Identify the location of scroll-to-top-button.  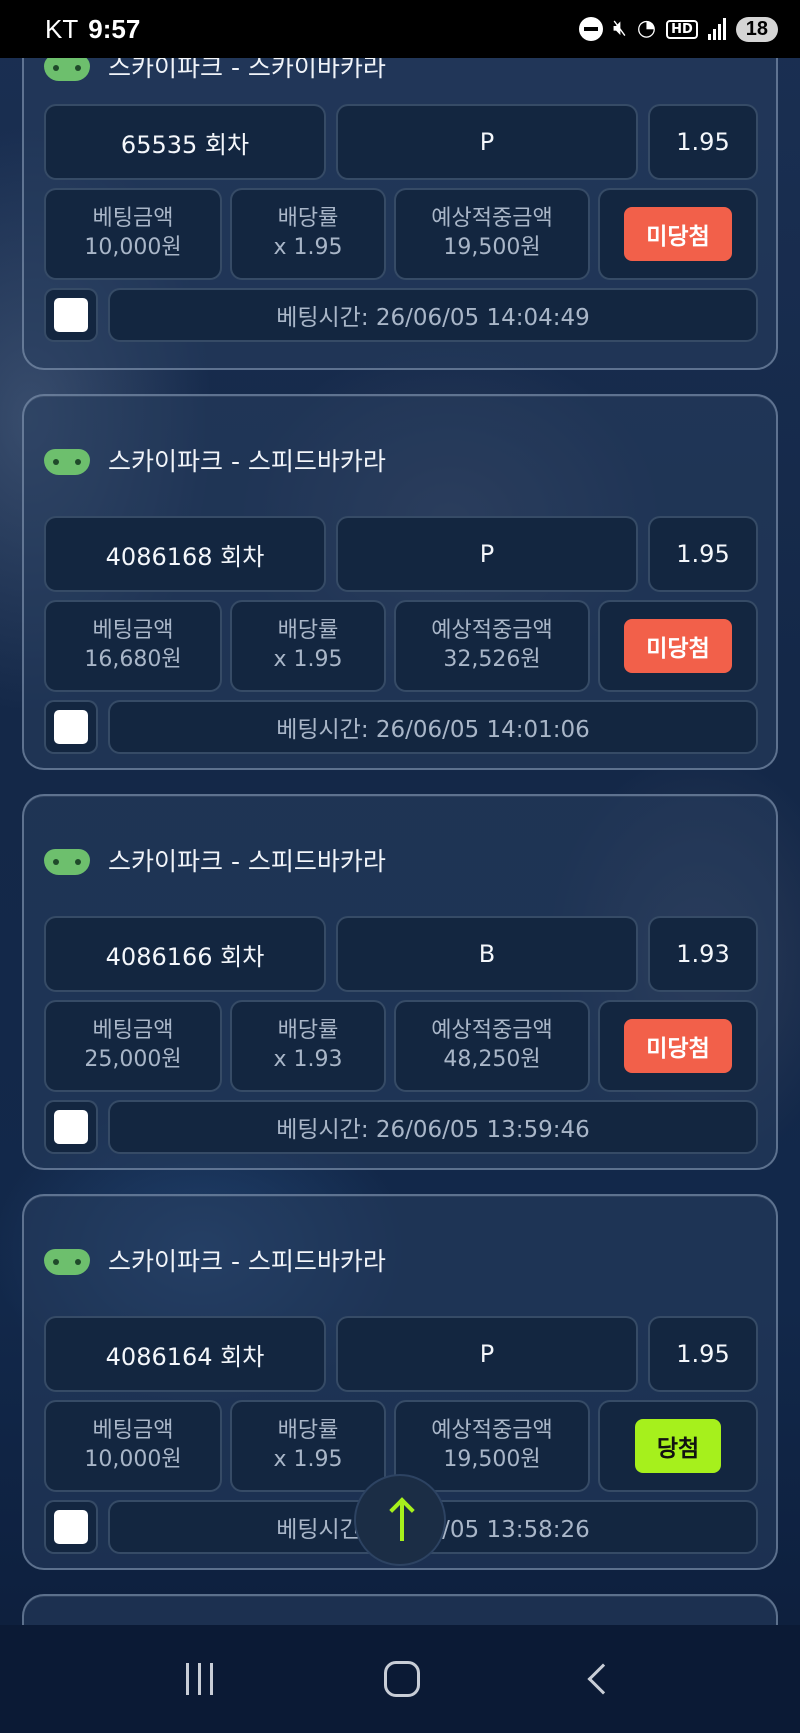
(400, 1520).